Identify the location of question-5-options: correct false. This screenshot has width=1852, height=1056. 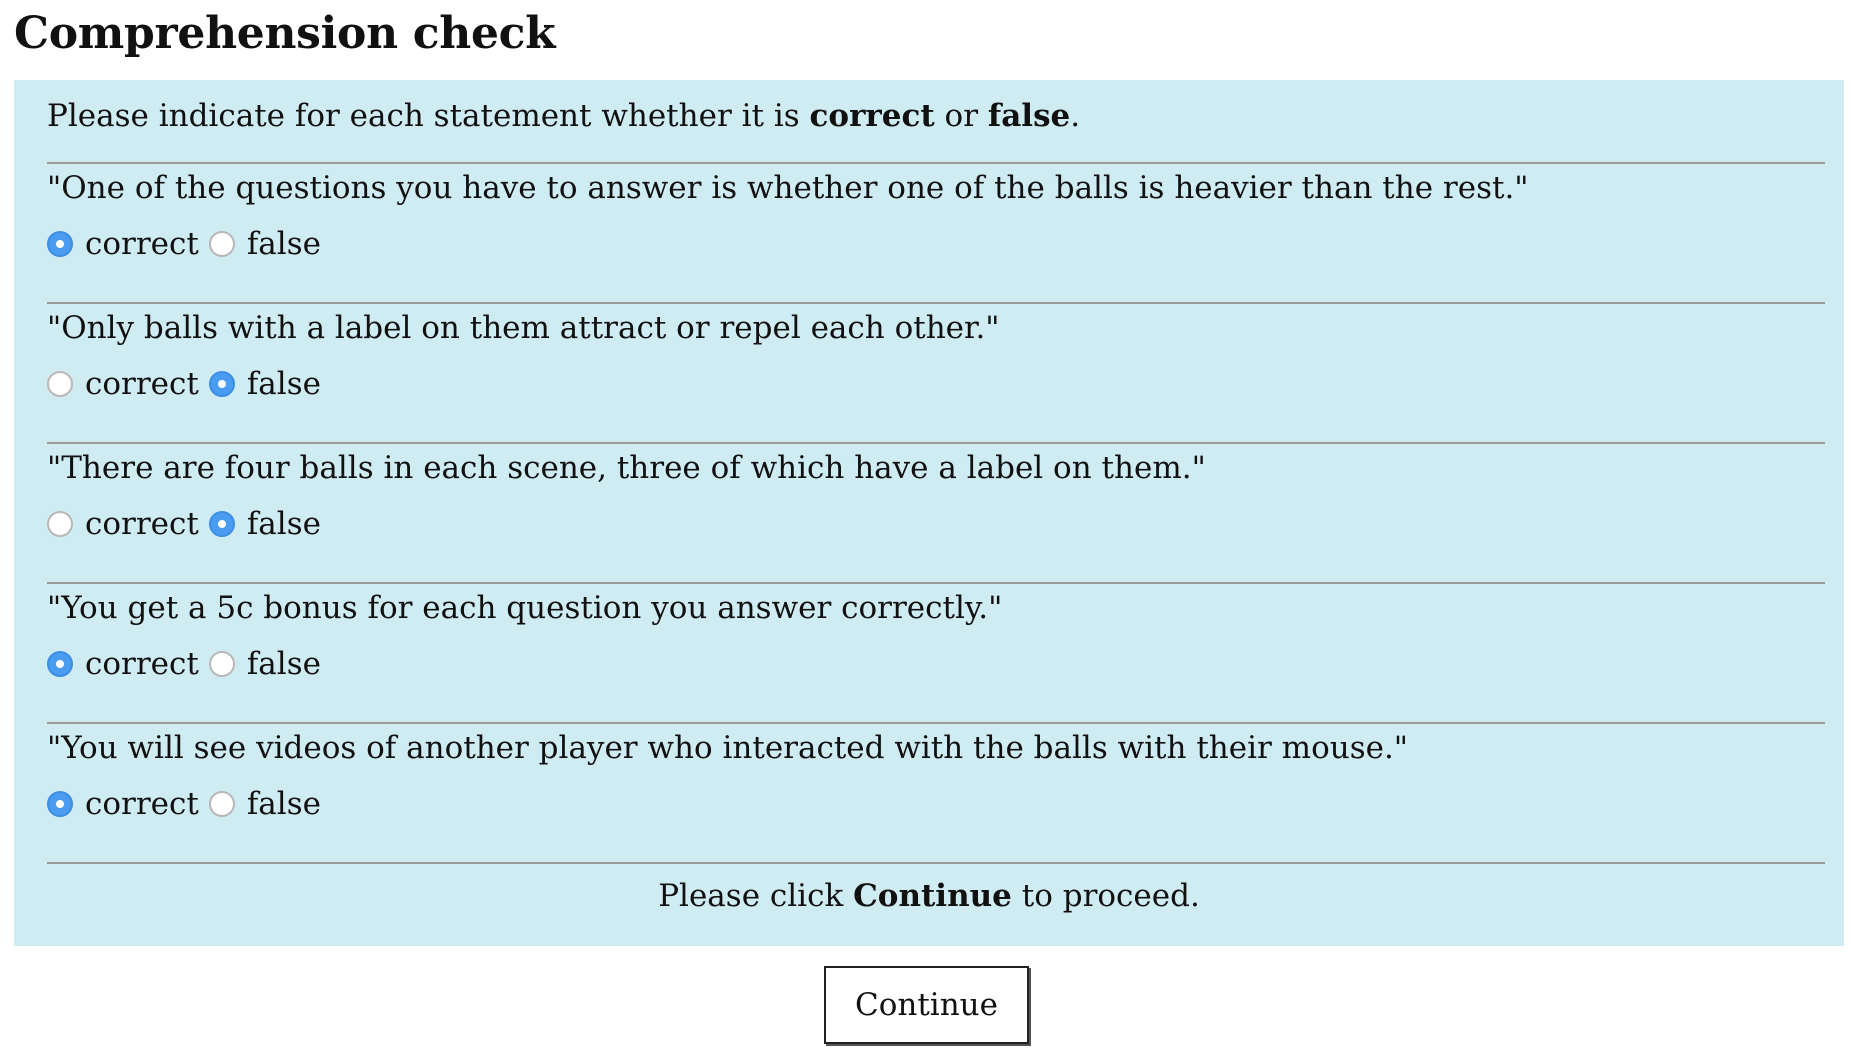
(184, 804).